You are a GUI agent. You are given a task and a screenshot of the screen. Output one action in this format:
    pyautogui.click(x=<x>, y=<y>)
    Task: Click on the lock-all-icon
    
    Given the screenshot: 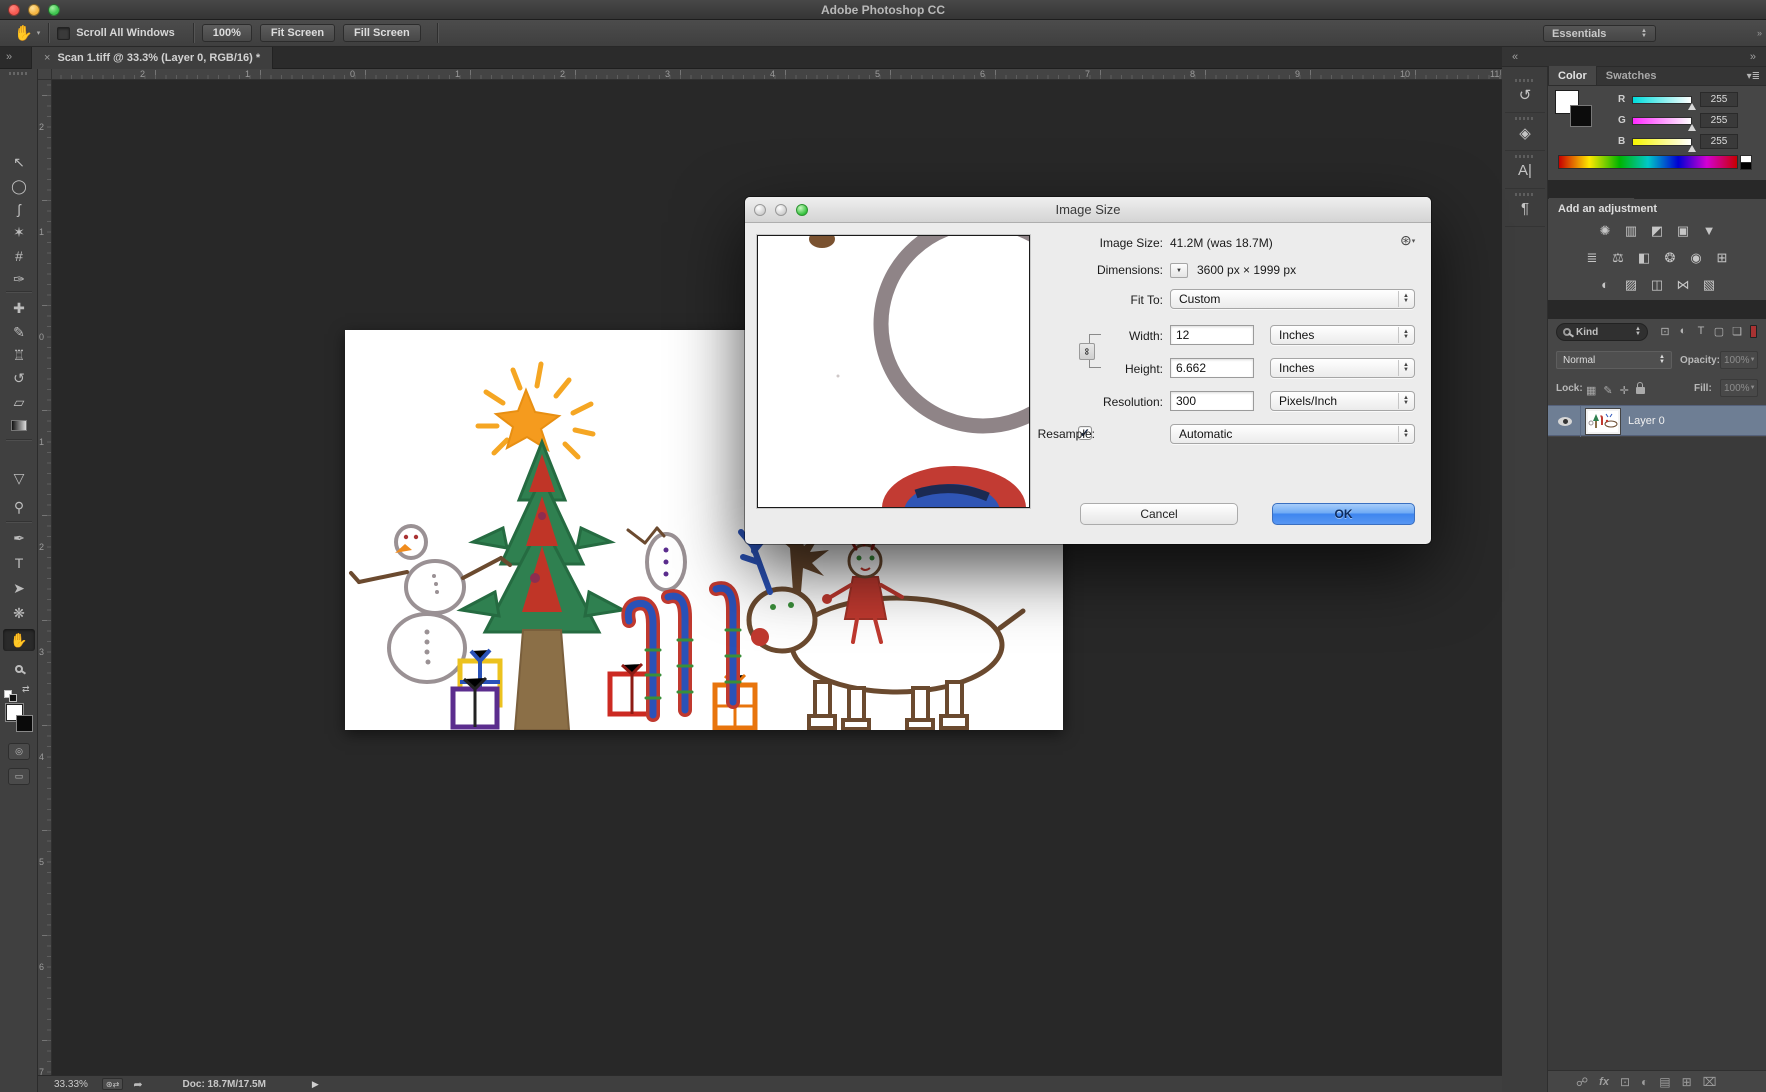 What is the action you would take?
    pyautogui.click(x=1640, y=388)
    